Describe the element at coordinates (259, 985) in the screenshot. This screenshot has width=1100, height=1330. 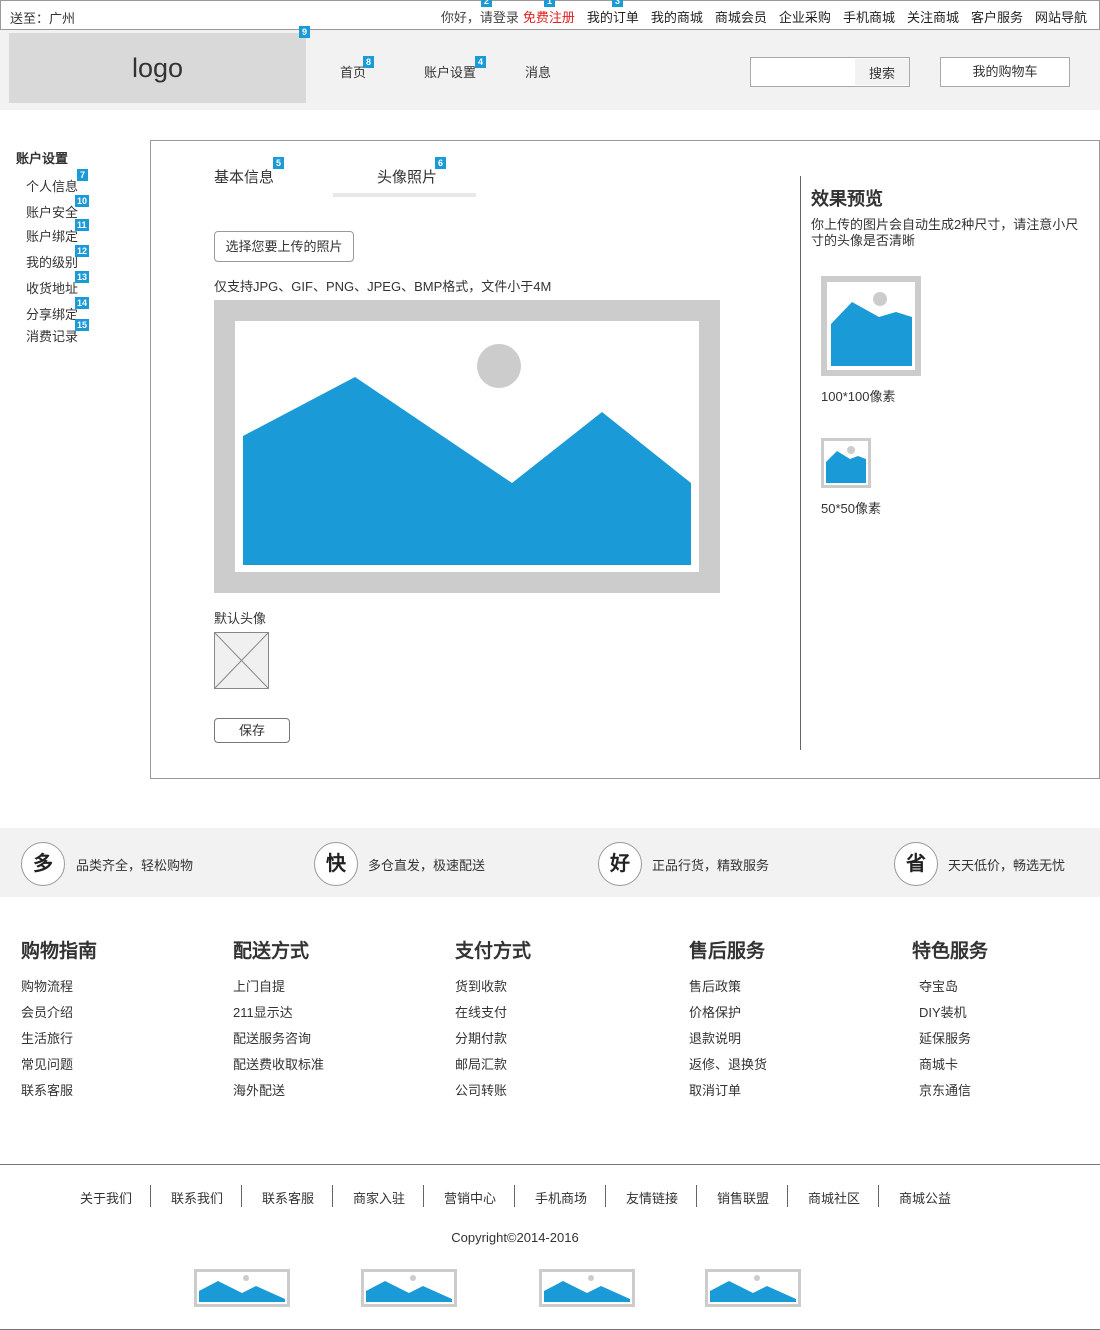
I see `footer-link: 上门自提` at that location.